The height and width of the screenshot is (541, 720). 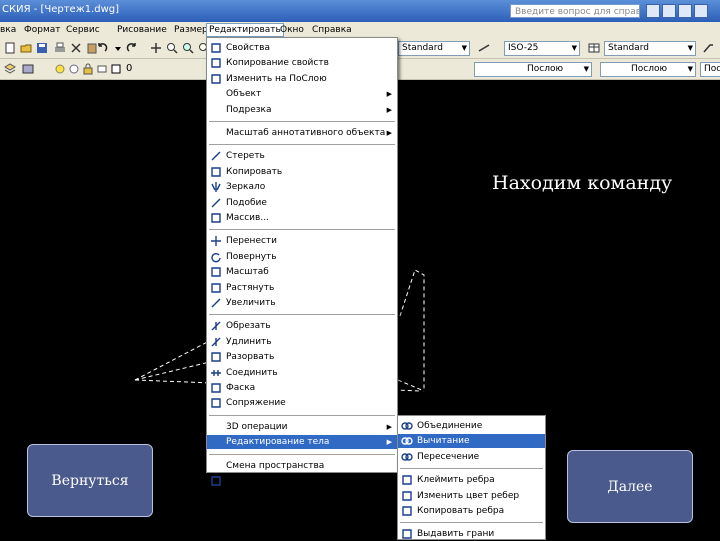 I want to click on menu-item: 3D операции ▶, so click(x=302, y=427).